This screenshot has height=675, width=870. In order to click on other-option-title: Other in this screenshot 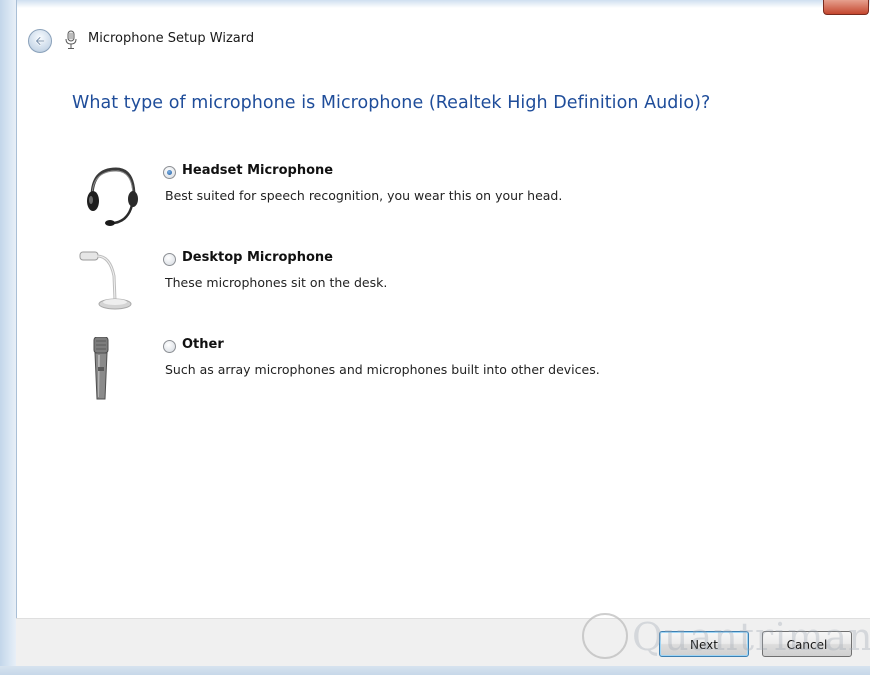, I will do `click(203, 344)`.